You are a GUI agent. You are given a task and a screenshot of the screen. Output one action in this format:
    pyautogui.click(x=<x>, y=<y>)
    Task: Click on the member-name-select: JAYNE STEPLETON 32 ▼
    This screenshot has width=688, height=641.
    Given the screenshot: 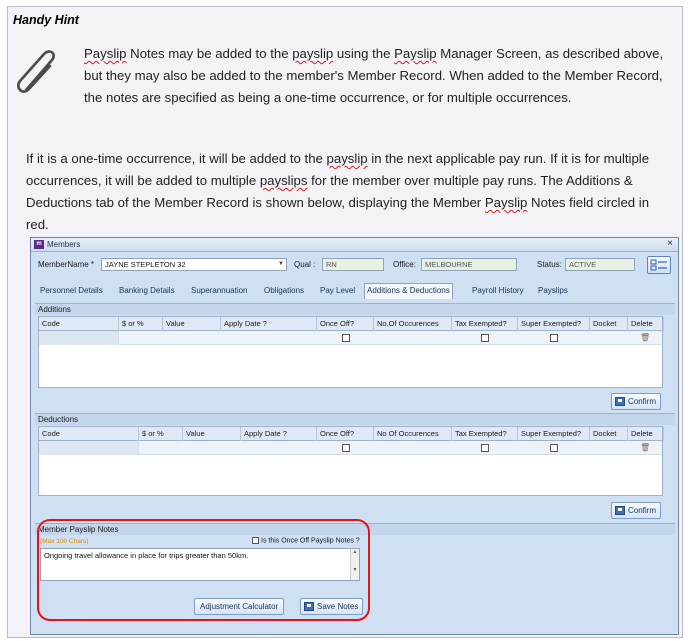 What is the action you would take?
    pyautogui.click(x=194, y=264)
    